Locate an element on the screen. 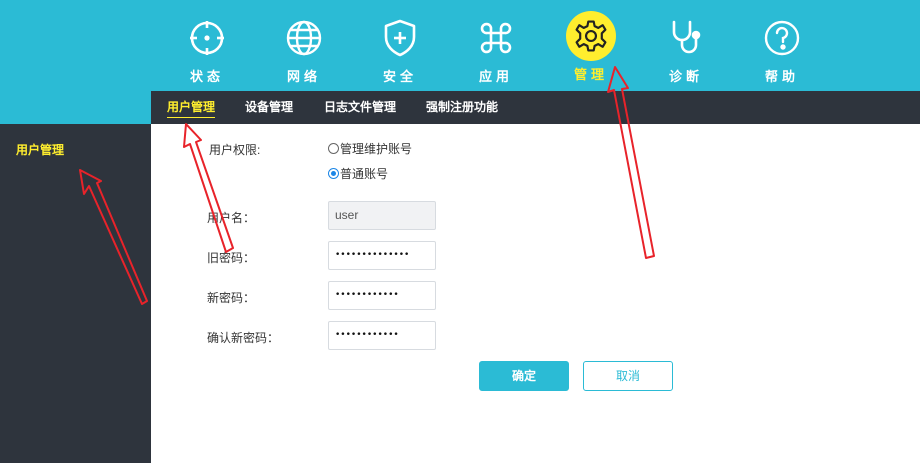 The image size is (920, 463). username-label: 用户名： is located at coordinates (231, 218).